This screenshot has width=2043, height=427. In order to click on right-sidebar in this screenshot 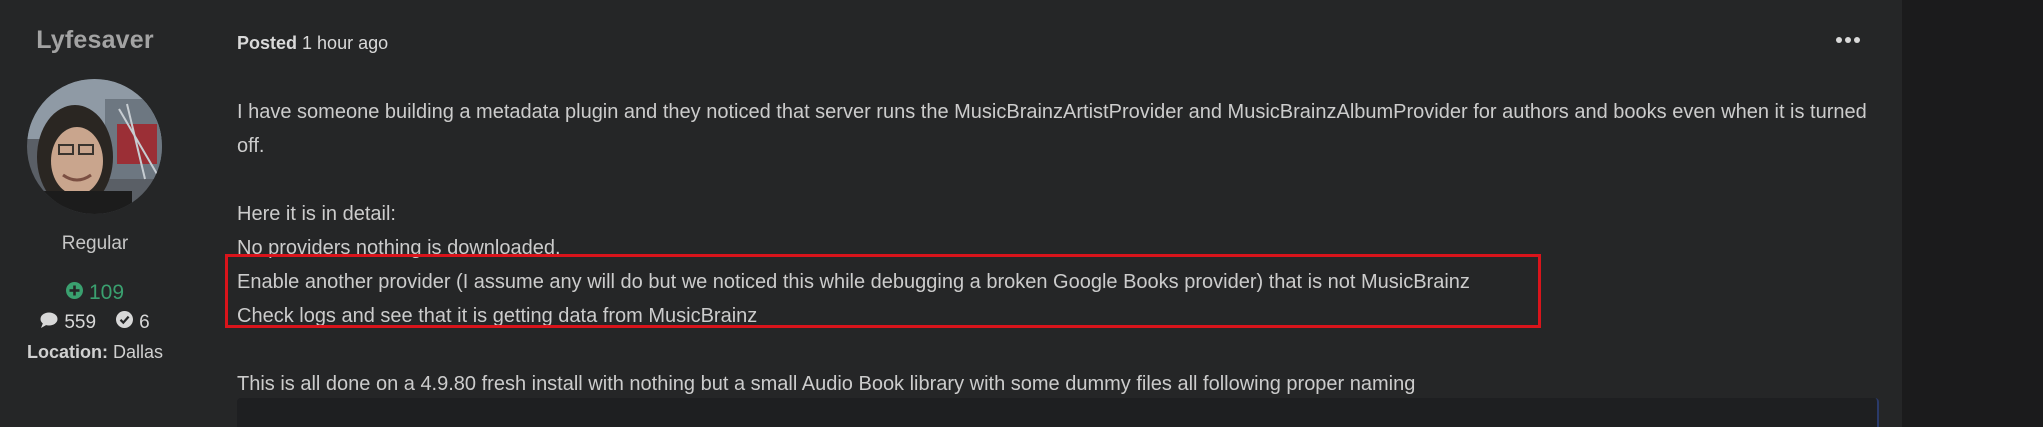, I will do `click(1972, 213)`.